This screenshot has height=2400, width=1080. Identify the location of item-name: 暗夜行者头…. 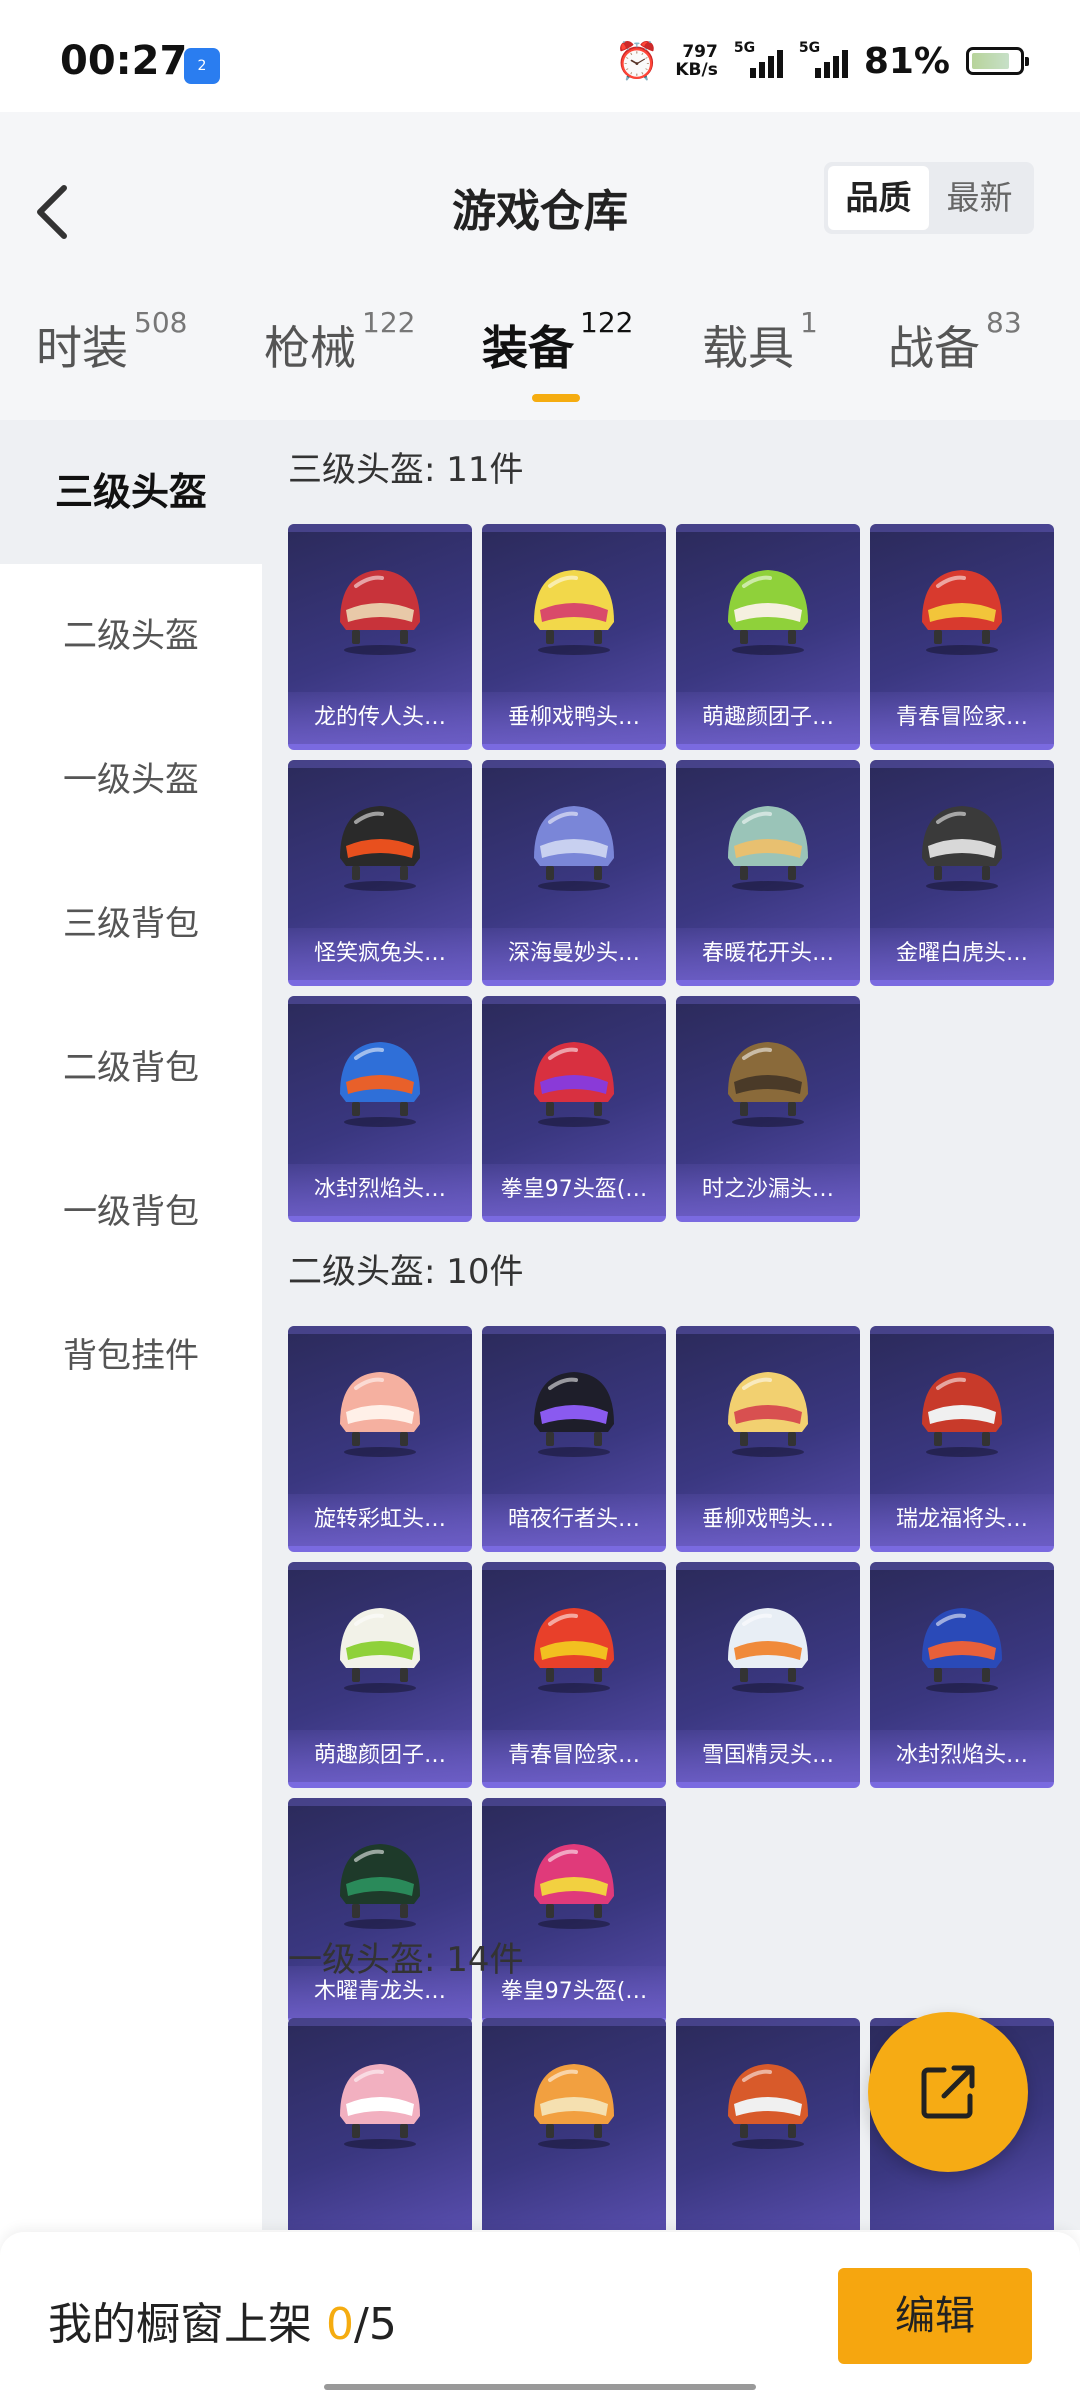
(574, 1520).